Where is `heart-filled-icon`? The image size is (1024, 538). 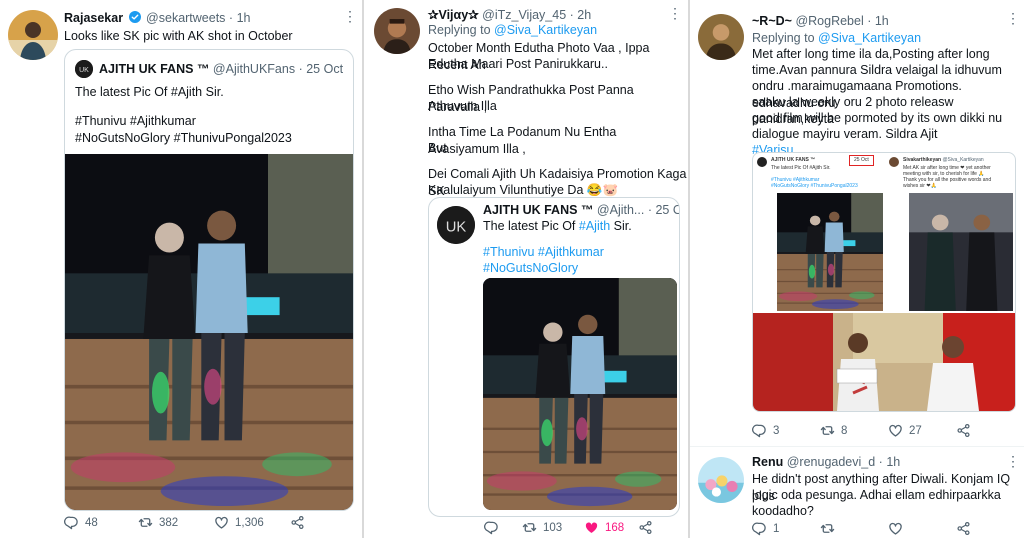
heart-filled-icon is located at coordinates (591, 527).